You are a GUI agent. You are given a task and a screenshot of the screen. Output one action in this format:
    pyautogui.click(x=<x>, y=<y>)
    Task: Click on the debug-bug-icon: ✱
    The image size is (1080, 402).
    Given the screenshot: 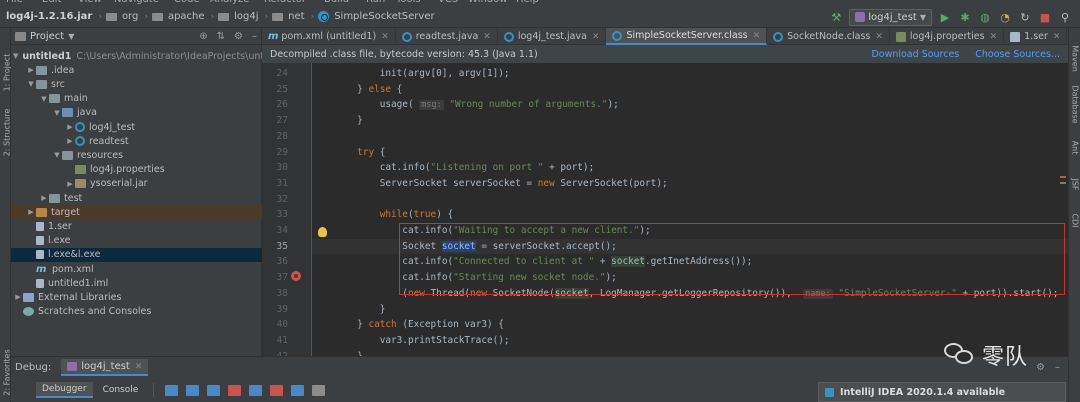 What is the action you would take?
    pyautogui.click(x=965, y=17)
    